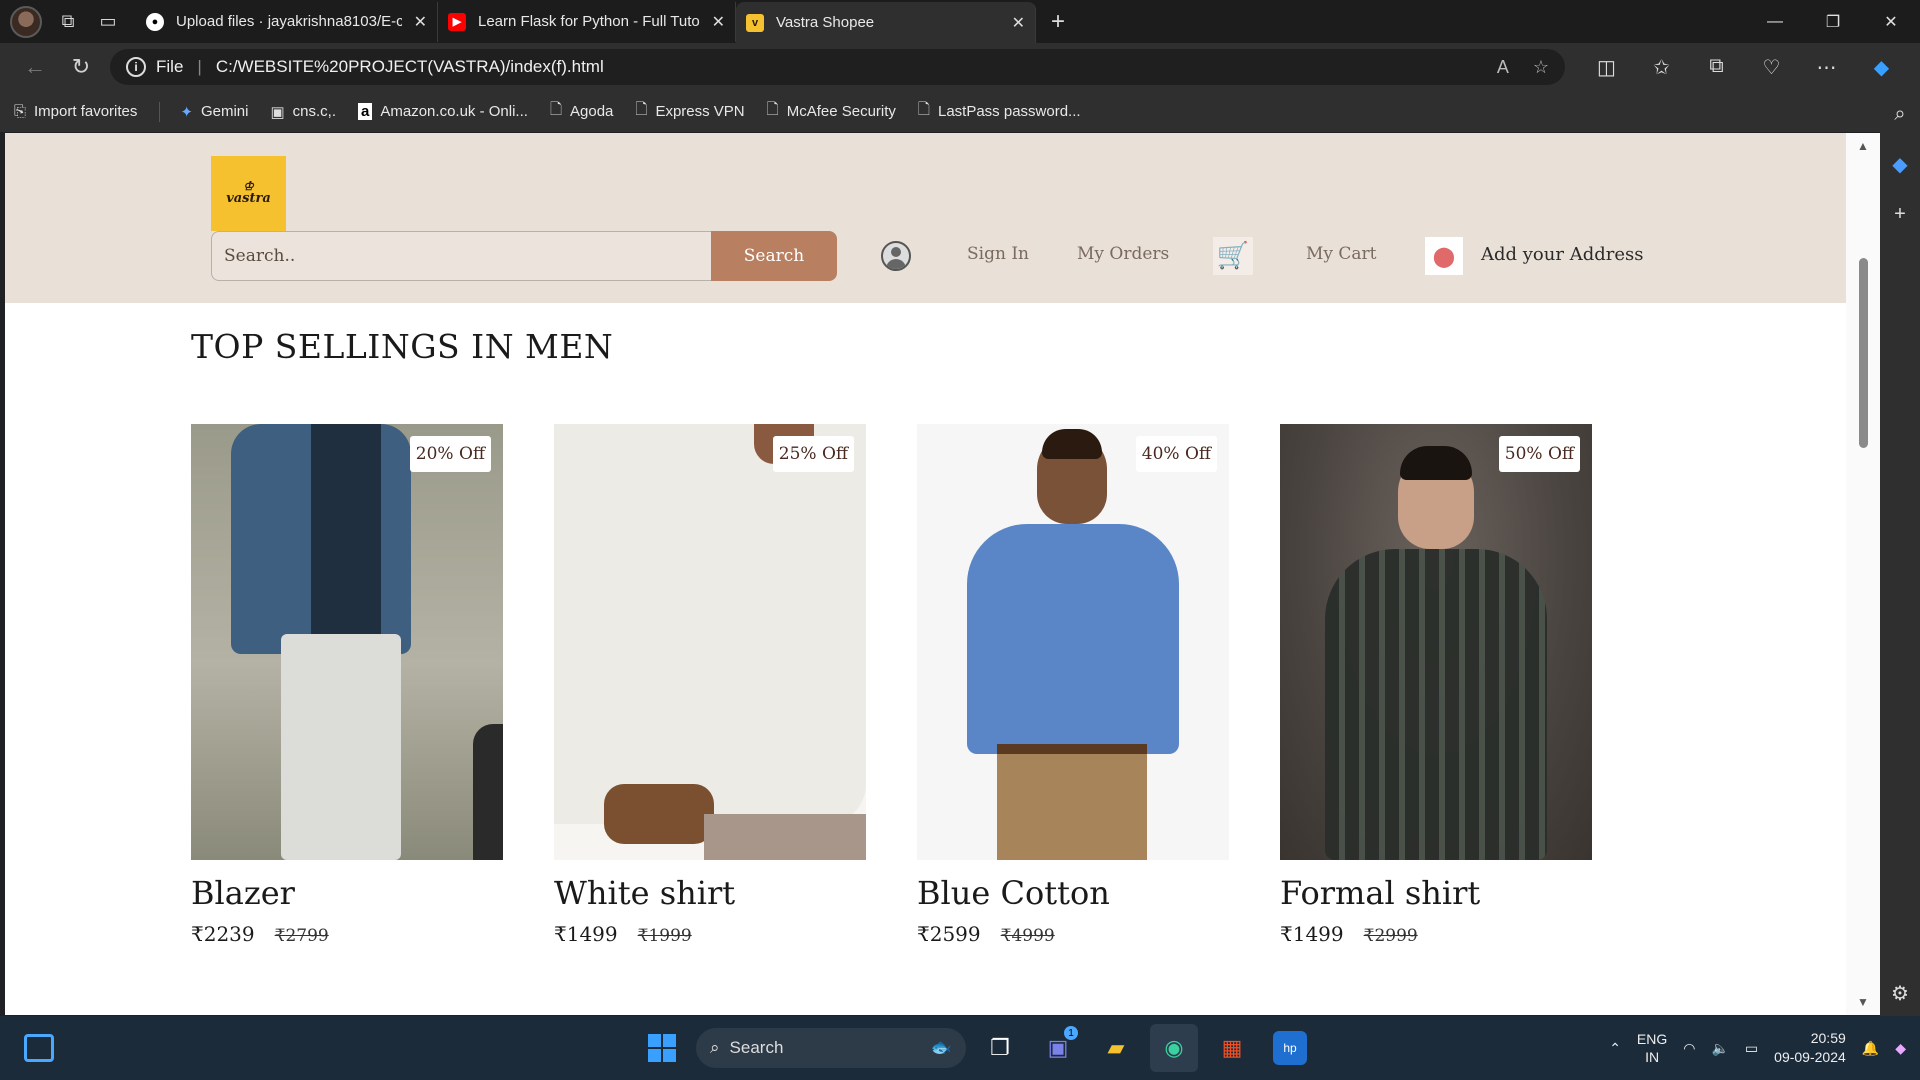 Image resolution: width=1920 pixels, height=1080 pixels. What do you see at coordinates (35, 67) in the screenshot?
I see `back-arrow-icon: ←` at bounding box center [35, 67].